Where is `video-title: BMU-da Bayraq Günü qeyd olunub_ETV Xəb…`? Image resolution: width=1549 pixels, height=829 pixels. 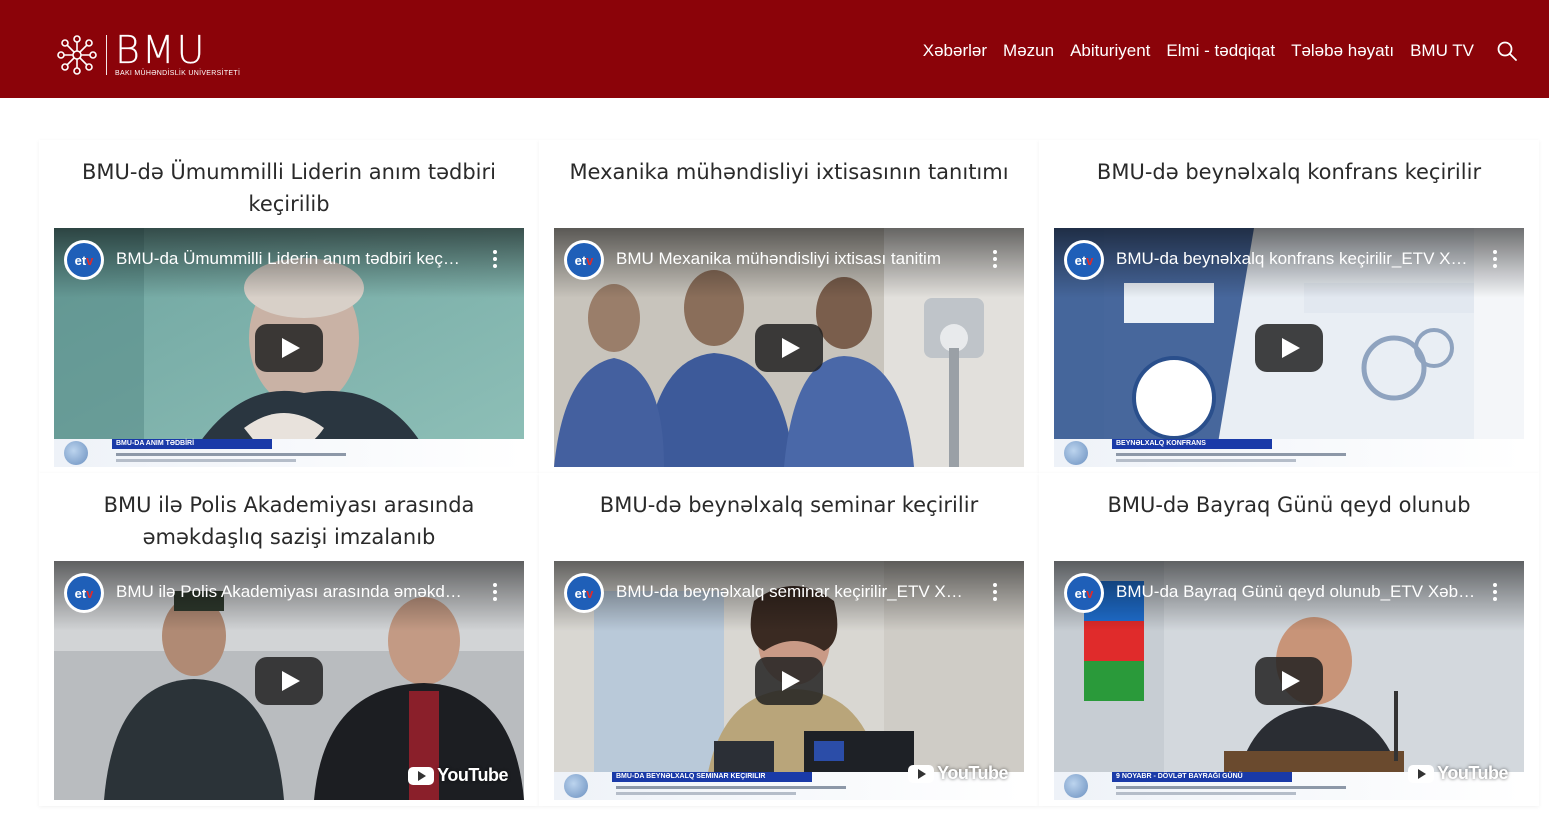
video-title: BMU-da Bayraq Günü qeyd olunub_ETV Xəb… is located at coordinates (1301, 592).